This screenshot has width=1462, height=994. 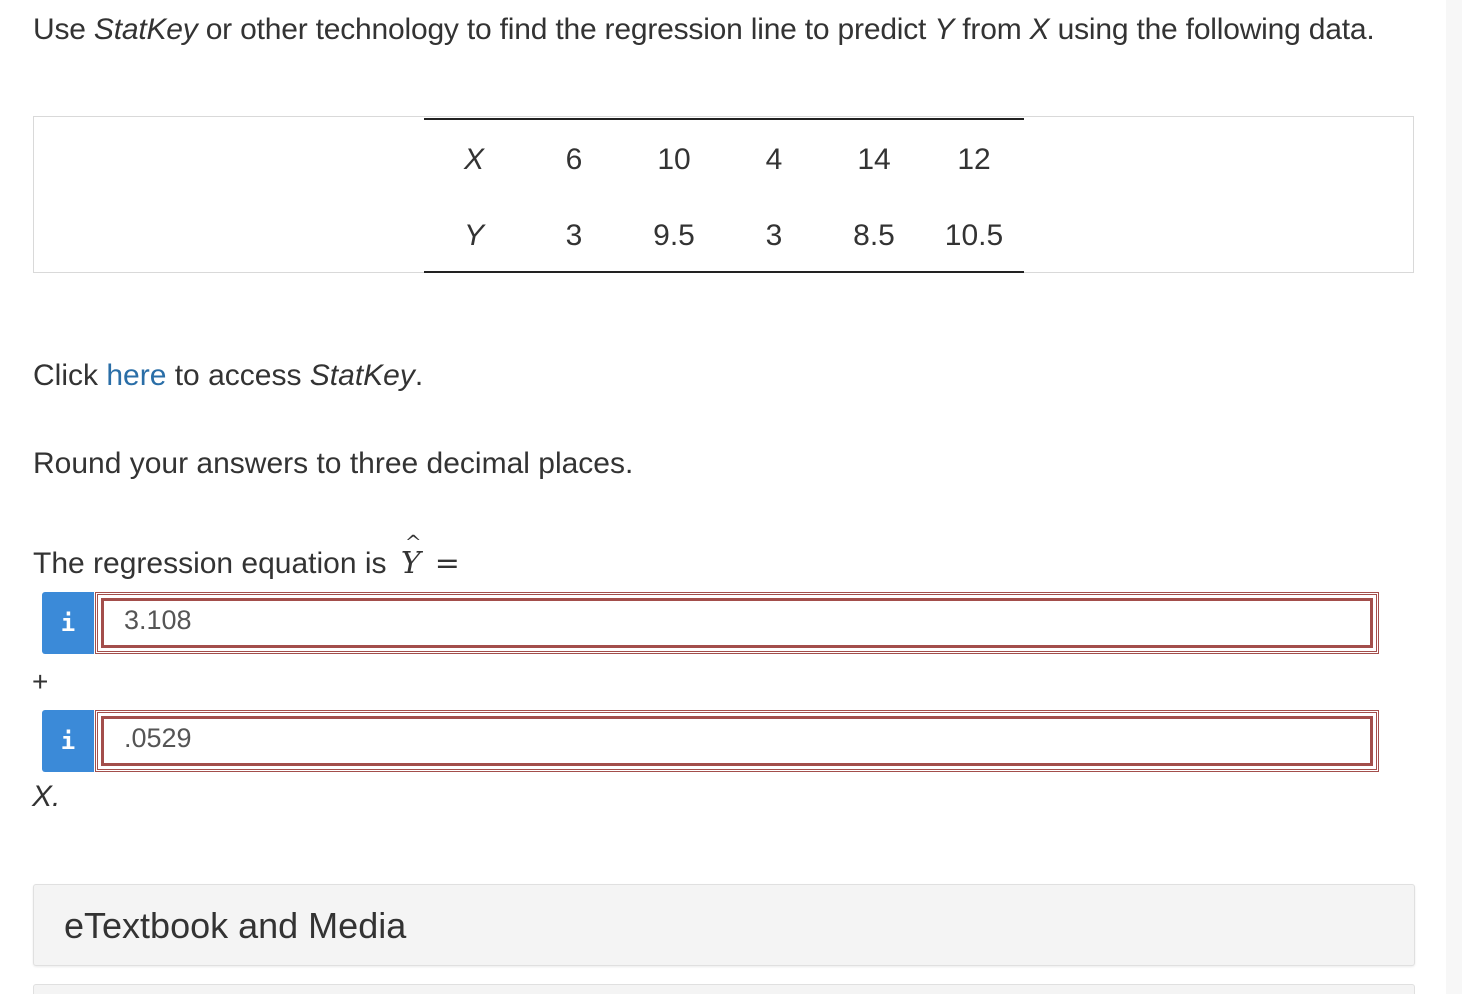 I want to click on table-cell: 6, so click(x=574, y=159).